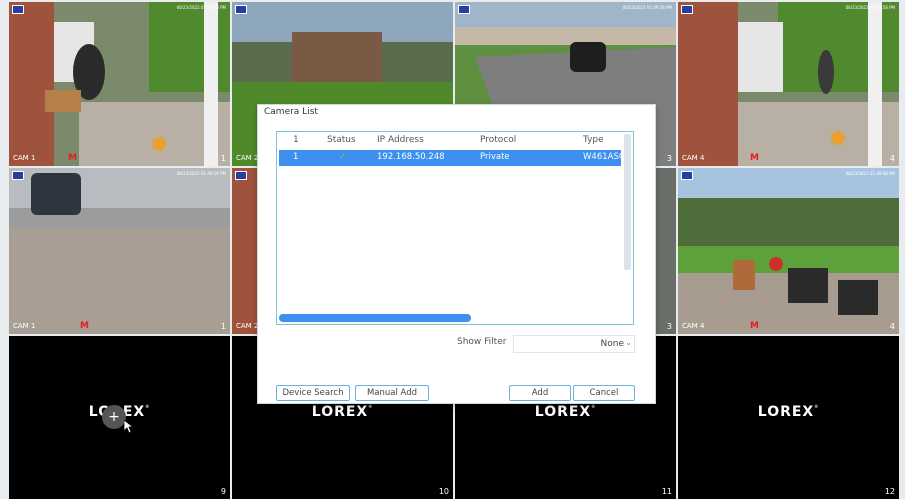 The image size is (905, 499). What do you see at coordinates (540, 393) in the screenshot?
I see `add-button: Add` at bounding box center [540, 393].